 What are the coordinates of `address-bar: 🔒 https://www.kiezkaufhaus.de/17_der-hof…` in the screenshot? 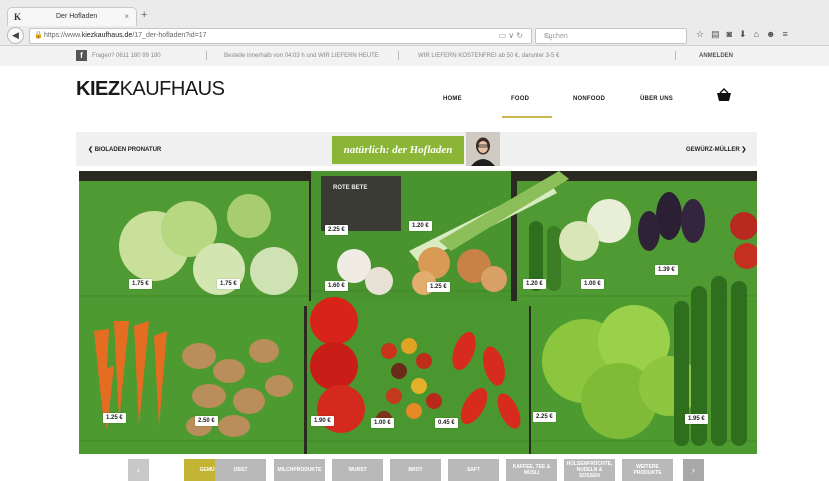 It's located at (280, 36).